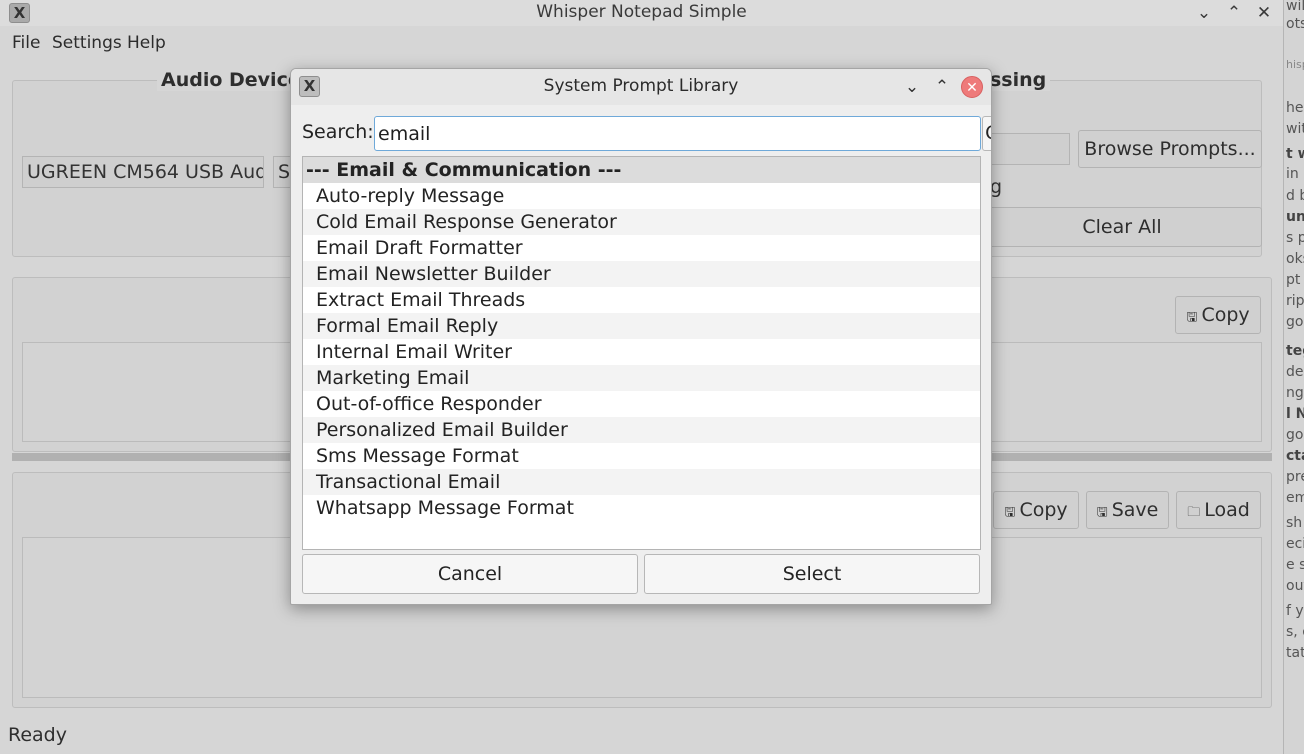 The width and height of the screenshot is (1304, 754). What do you see at coordinates (972, 87) in the screenshot?
I see `close-dialog-icon: ✕` at bounding box center [972, 87].